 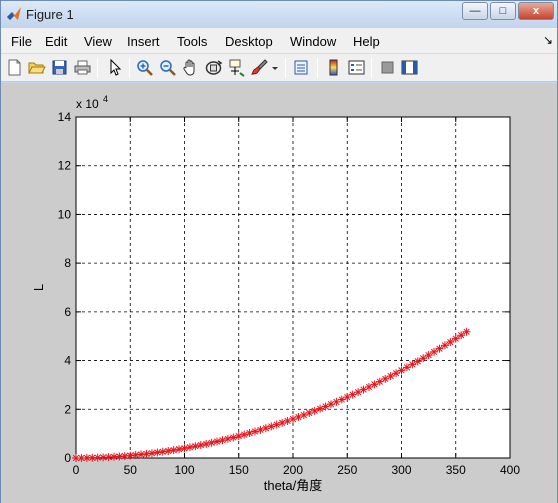 I want to click on minimize-button: —, so click(x=475, y=11).